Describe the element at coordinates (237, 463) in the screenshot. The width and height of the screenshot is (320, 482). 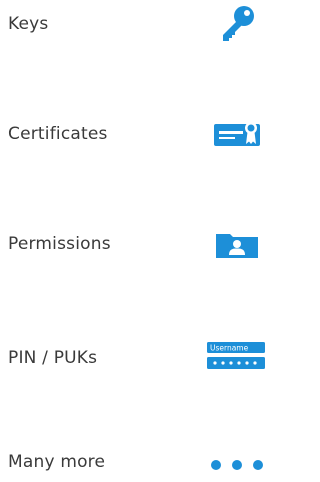
I see `more-dots-icon` at that location.